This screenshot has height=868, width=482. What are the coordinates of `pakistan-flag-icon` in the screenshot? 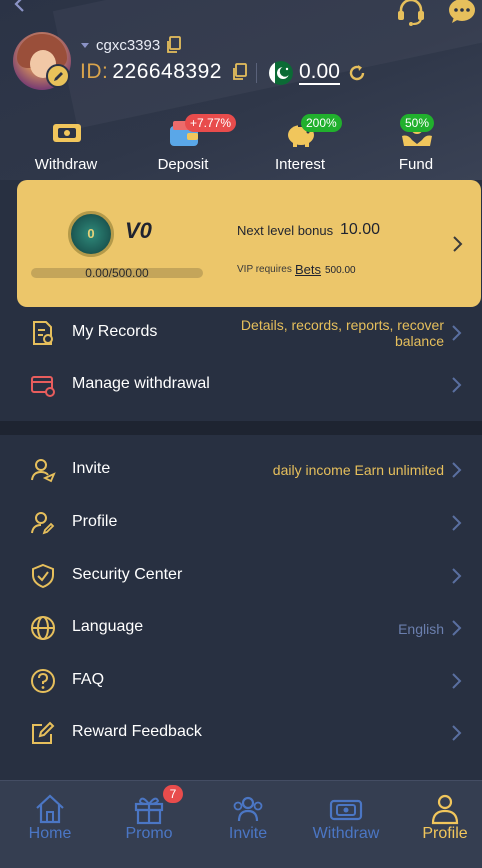 It's located at (281, 73).